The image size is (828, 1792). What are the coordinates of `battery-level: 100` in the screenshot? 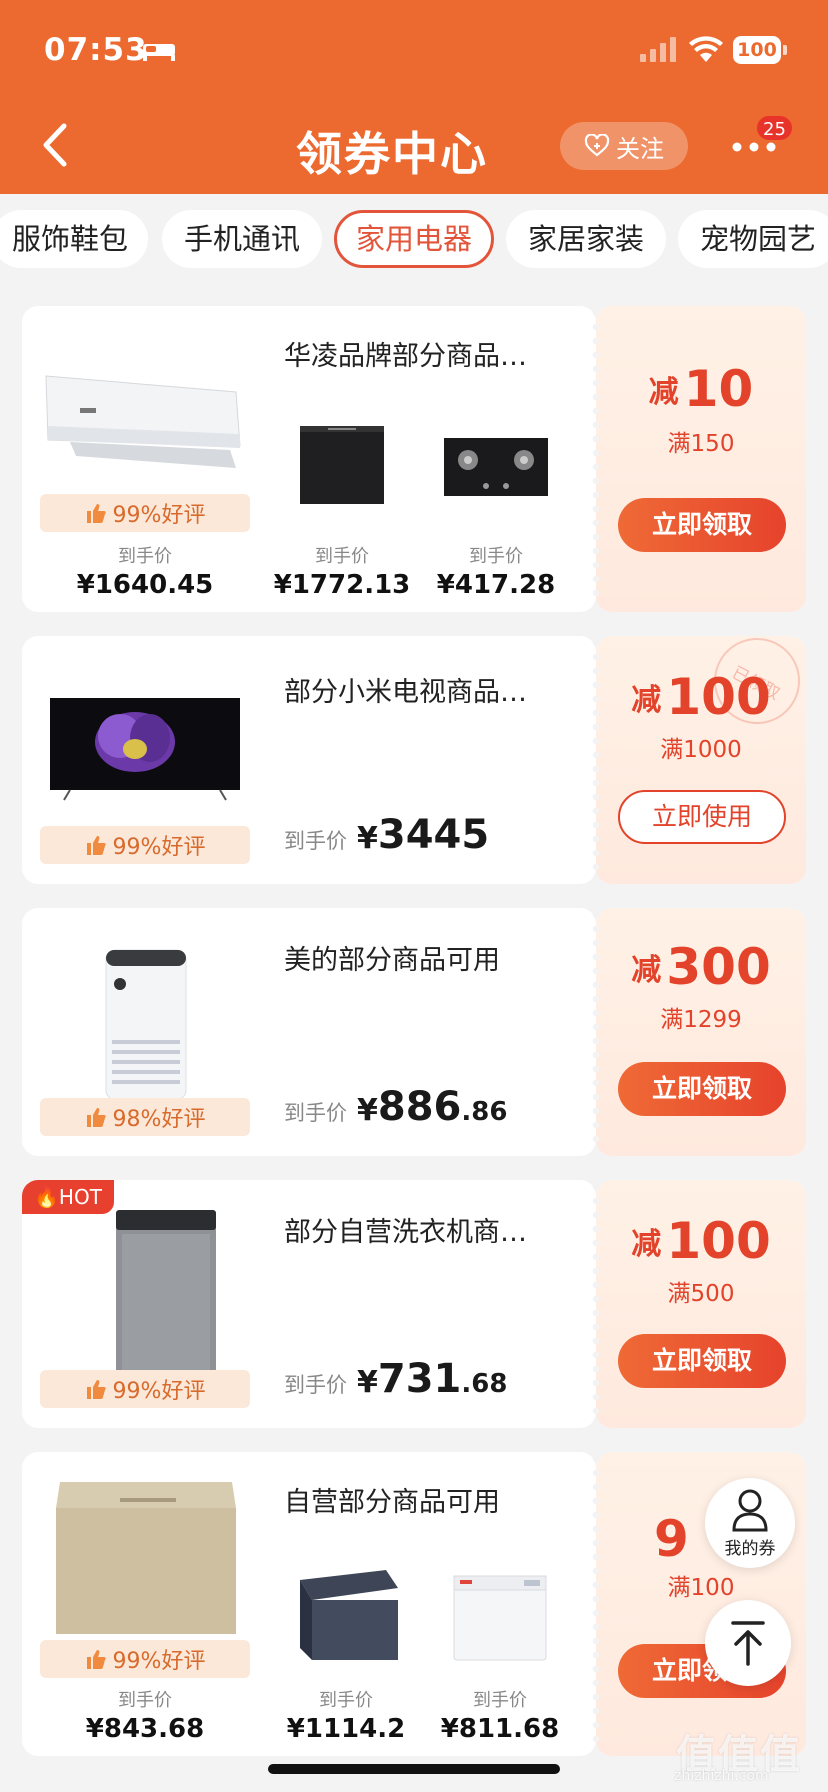 It's located at (757, 50).